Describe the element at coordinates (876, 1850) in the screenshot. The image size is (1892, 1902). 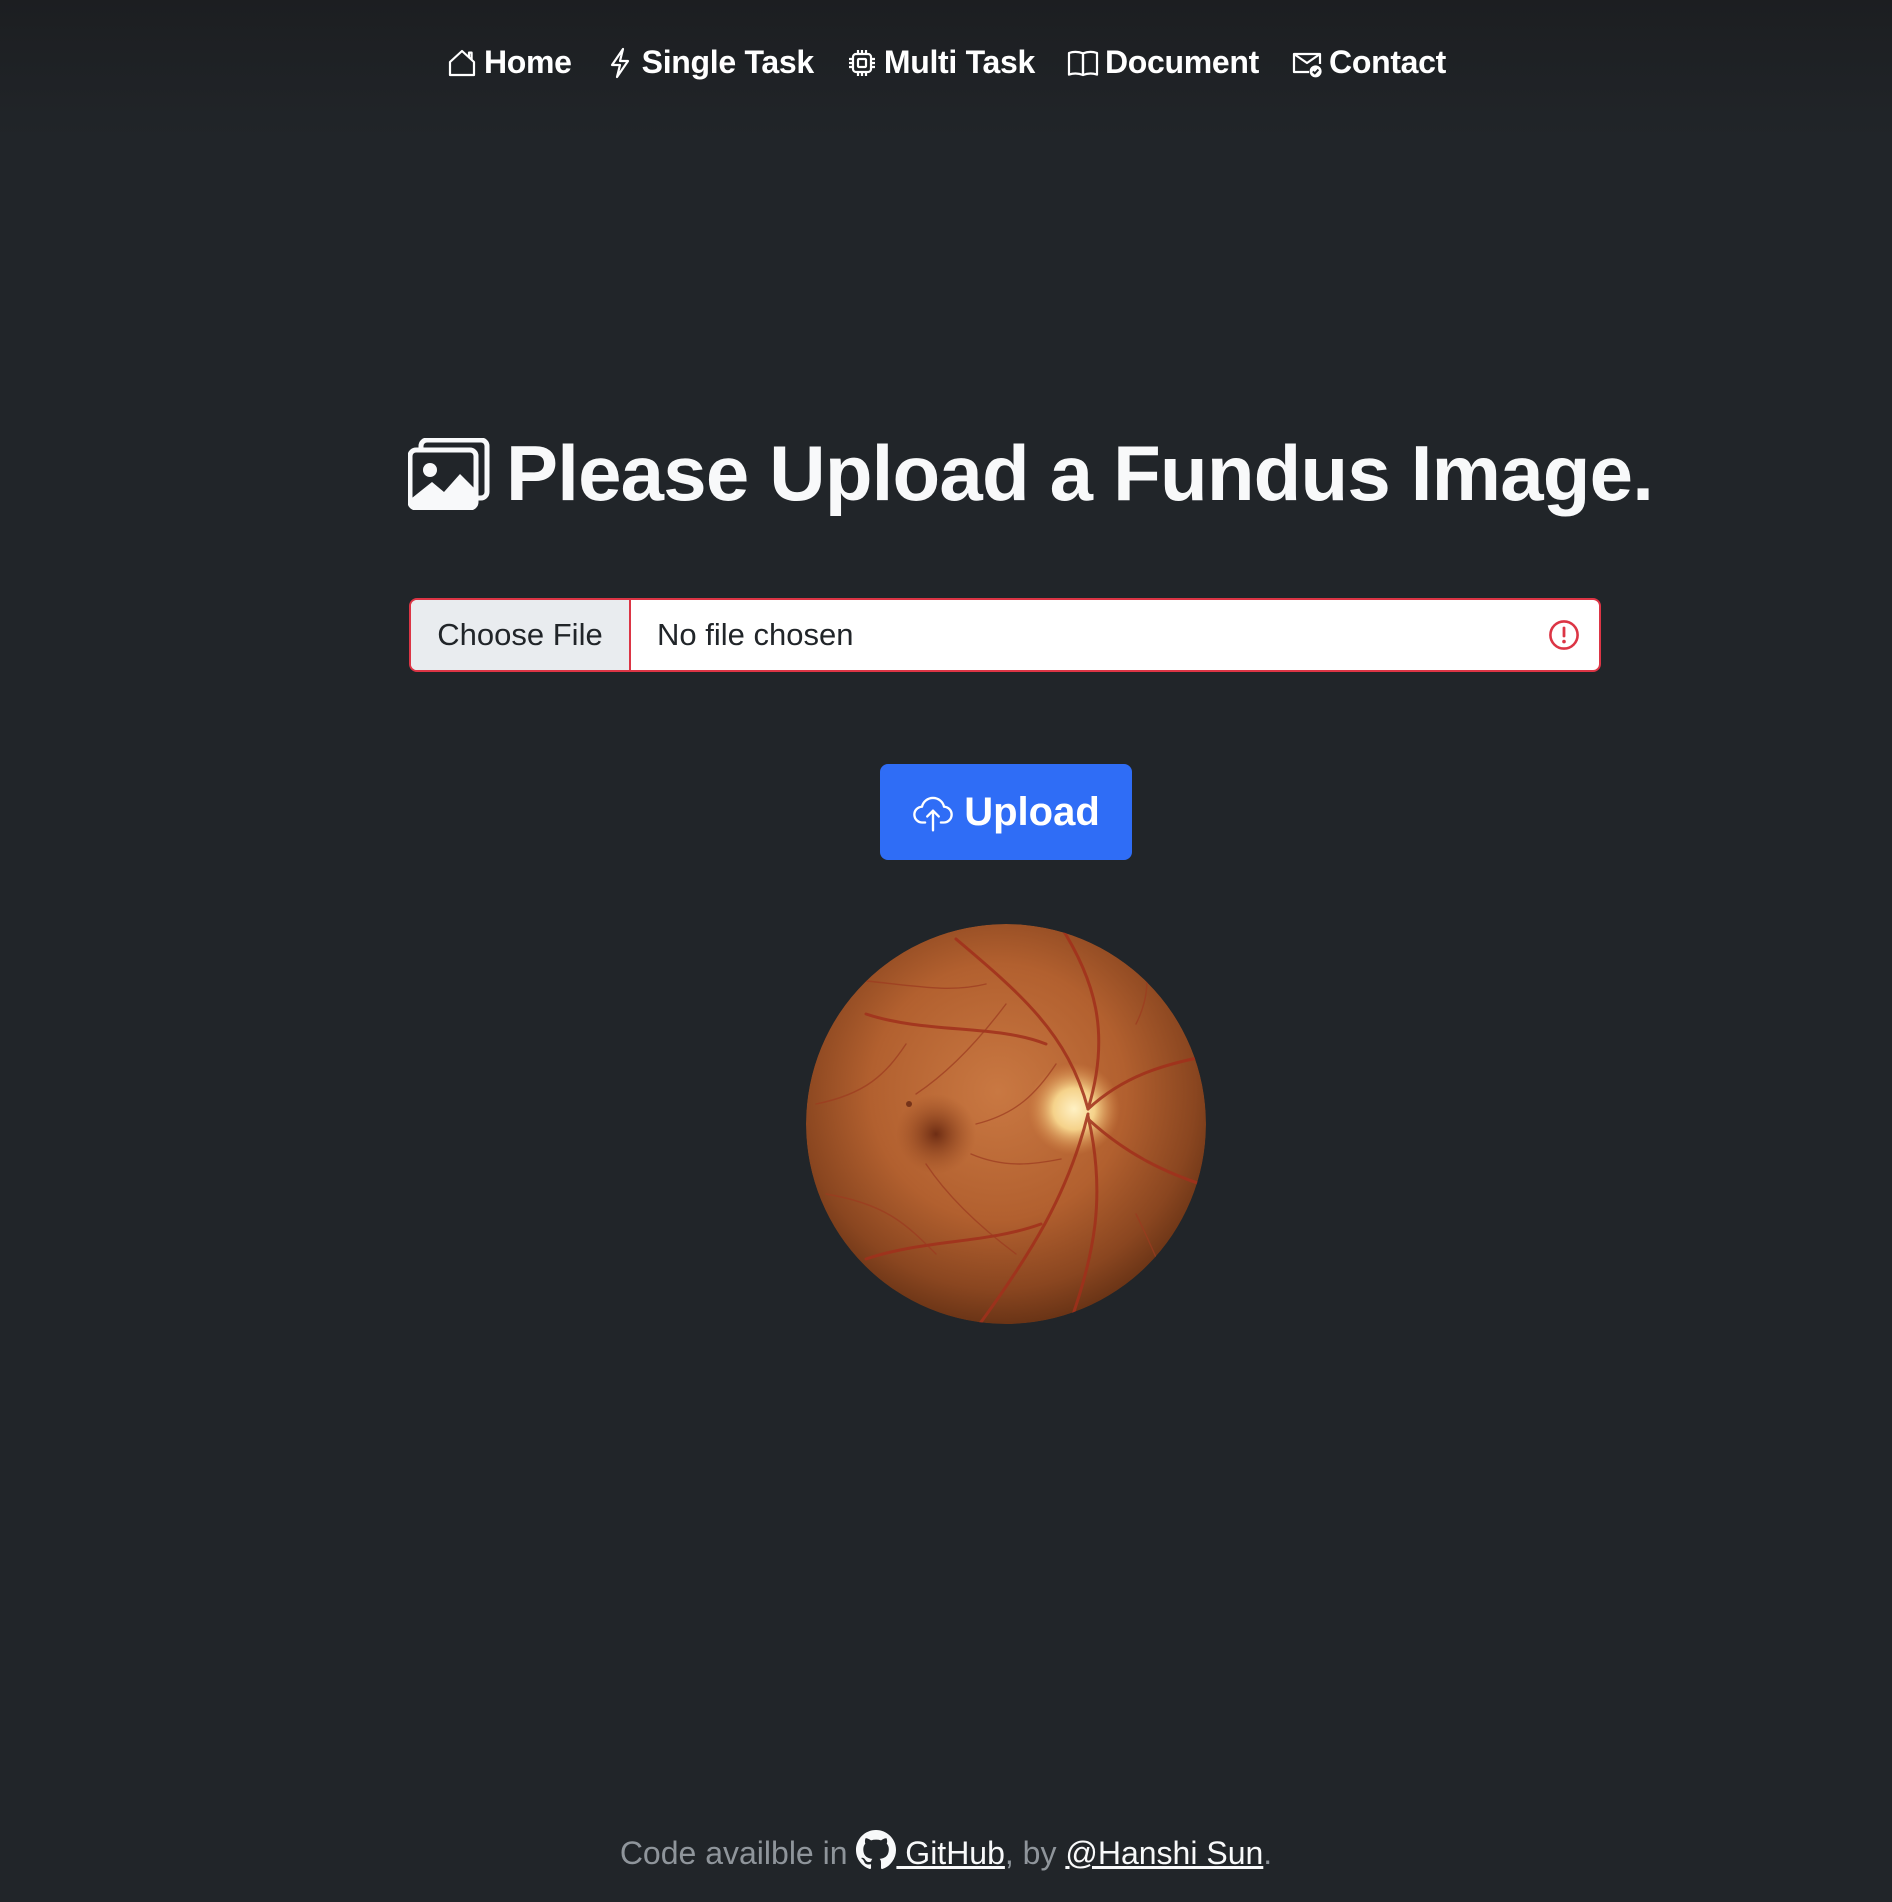
I see `github-icon` at that location.